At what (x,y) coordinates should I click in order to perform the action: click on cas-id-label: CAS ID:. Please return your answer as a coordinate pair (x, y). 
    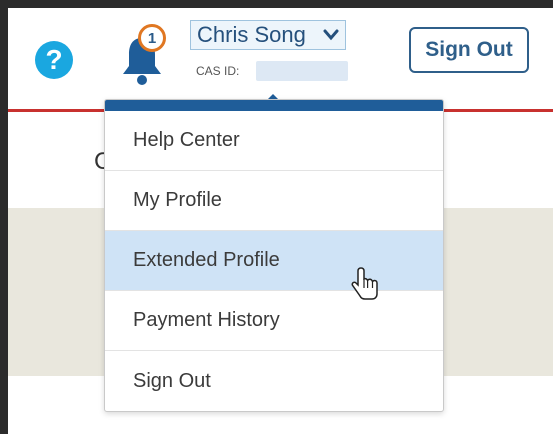
    Looking at the image, I should click on (218, 71).